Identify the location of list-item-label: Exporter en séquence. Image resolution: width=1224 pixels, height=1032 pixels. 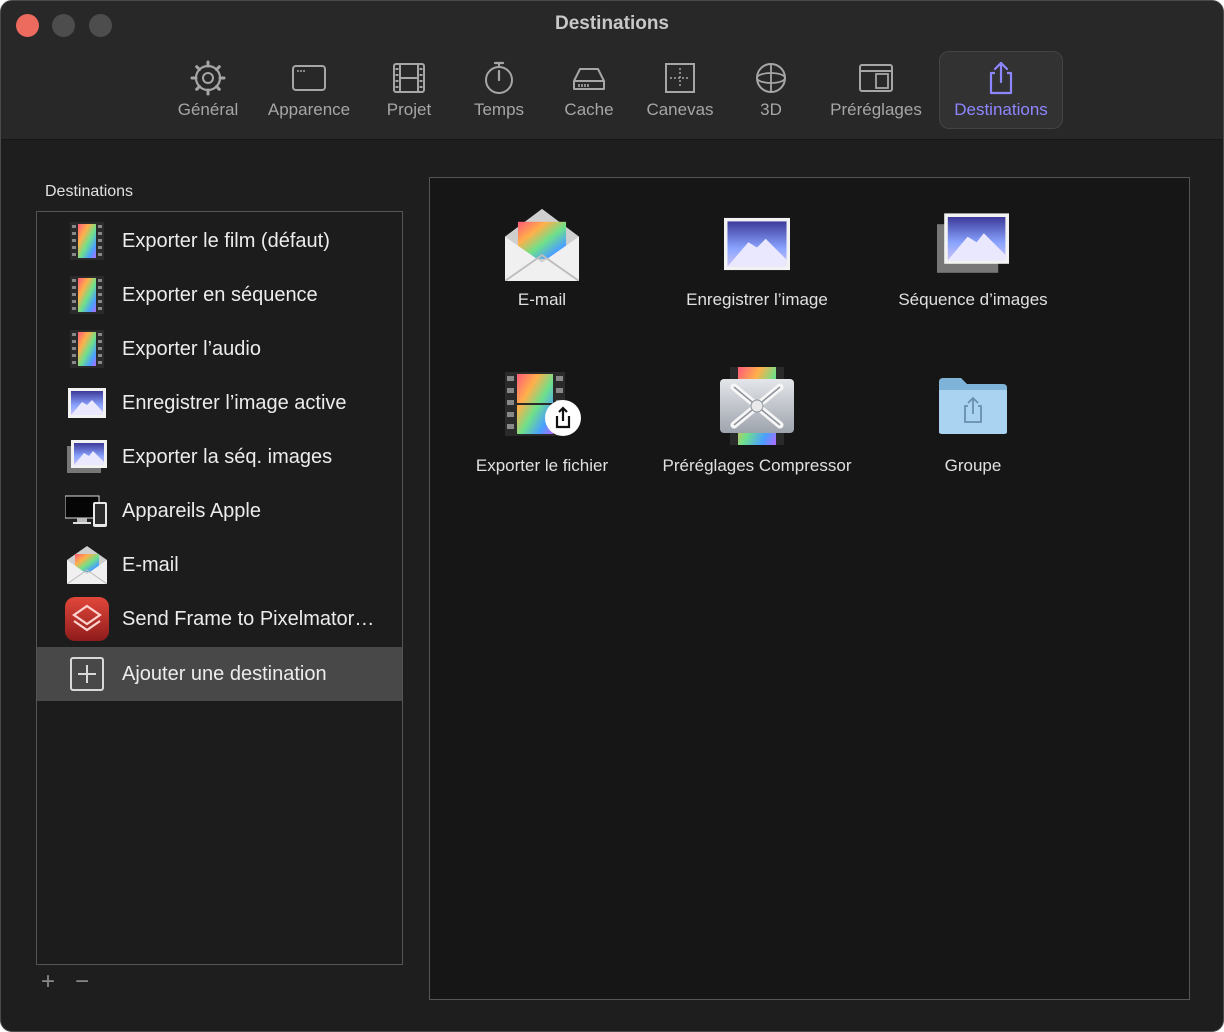
(220, 294).